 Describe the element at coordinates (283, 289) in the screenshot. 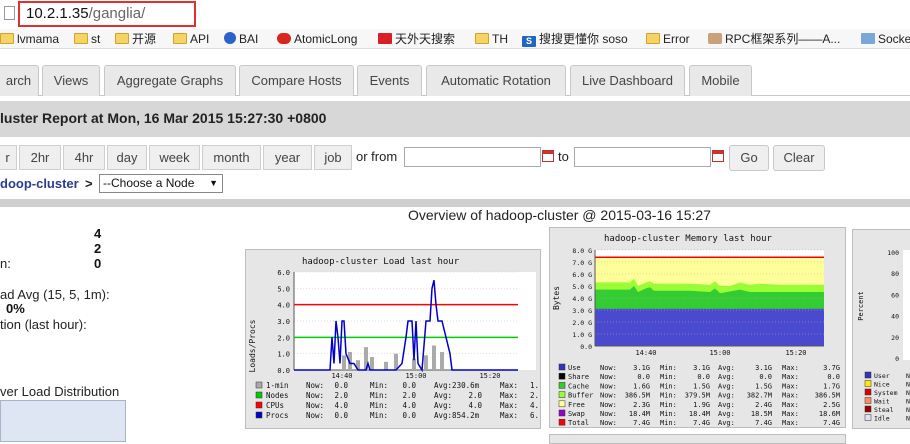

I see `y-tick-label: 5.0` at that location.